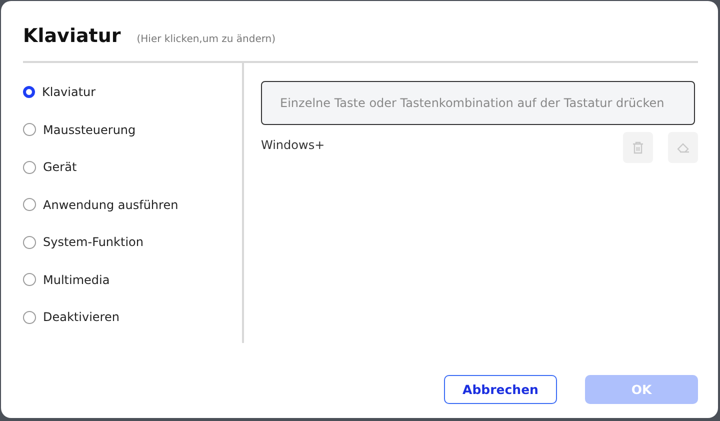  I want to click on dialog-title: Klaviatur, so click(72, 36).